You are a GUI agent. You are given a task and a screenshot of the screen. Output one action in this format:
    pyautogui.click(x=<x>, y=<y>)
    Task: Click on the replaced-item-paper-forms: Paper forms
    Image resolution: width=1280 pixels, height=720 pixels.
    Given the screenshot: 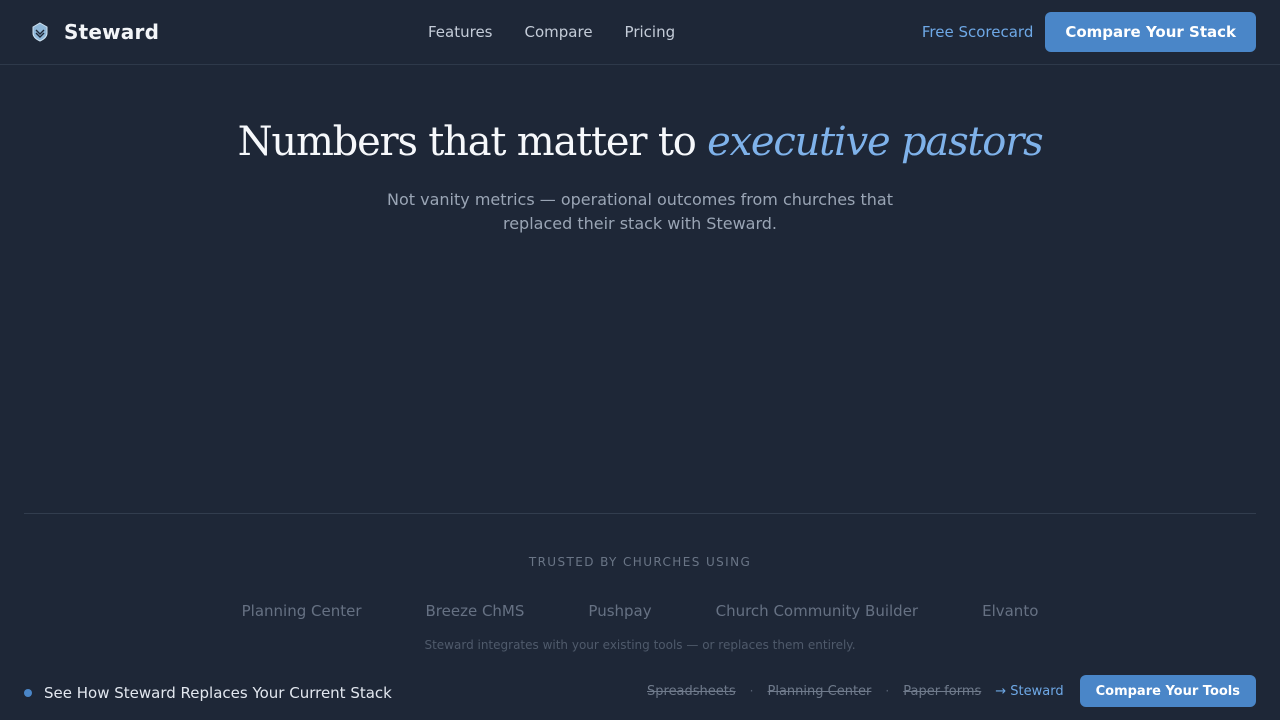 What is the action you would take?
    pyautogui.click(x=942, y=691)
    